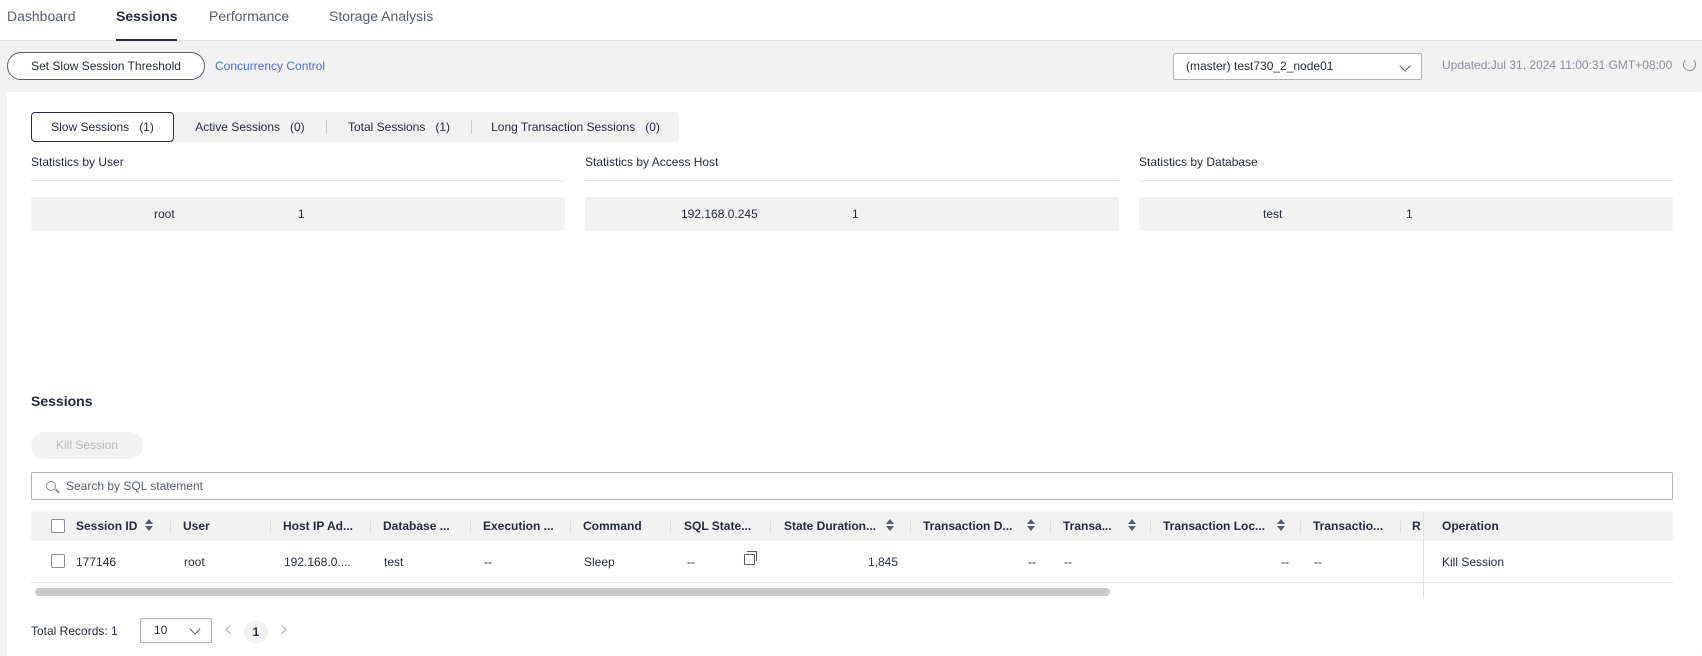 This screenshot has height=656, width=1702. I want to click on stats-by-host-row: 192.168.0.245 1, so click(852, 214).